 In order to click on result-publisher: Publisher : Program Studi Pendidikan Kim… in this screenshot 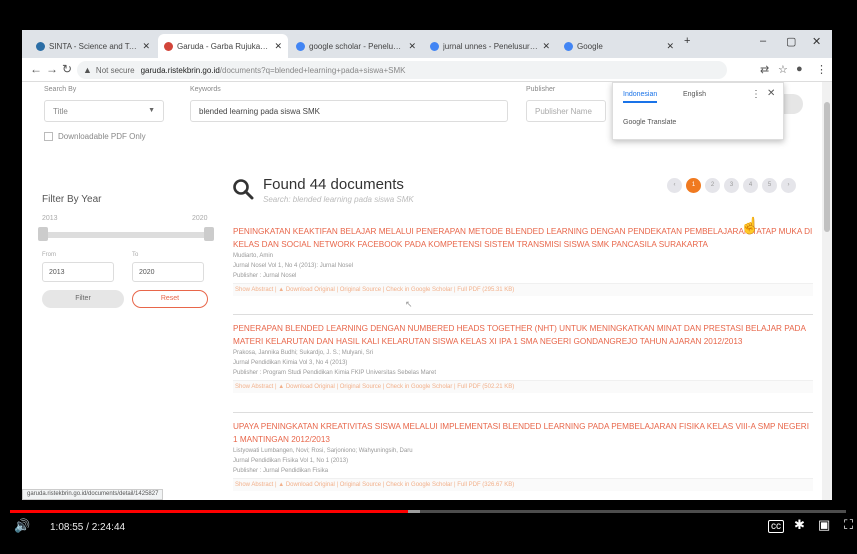, I will do `click(334, 373)`.